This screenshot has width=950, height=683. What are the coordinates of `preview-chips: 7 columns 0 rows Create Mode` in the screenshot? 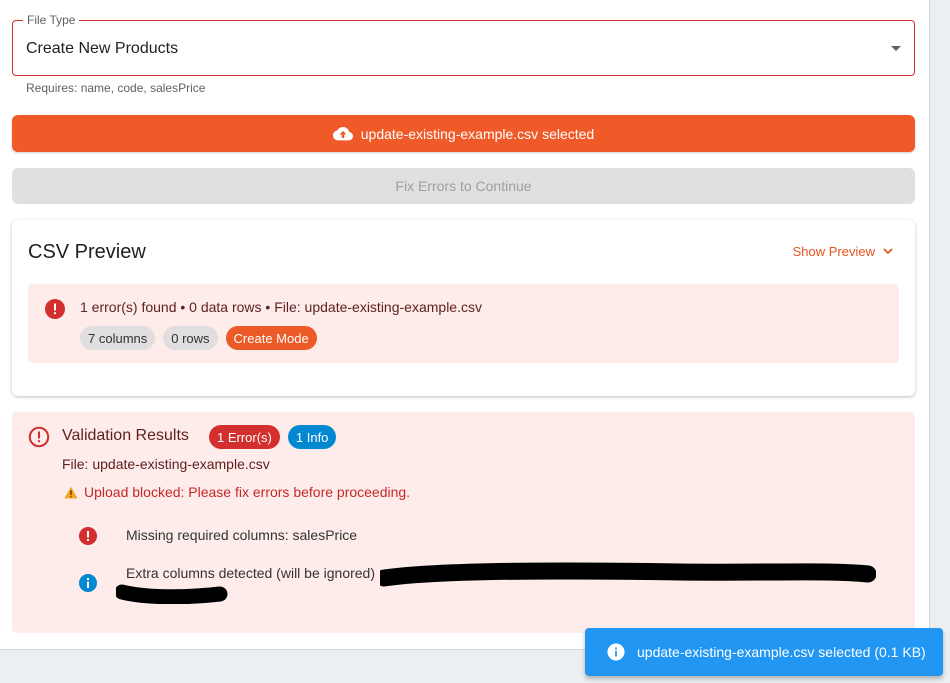 It's located at (198, 338).